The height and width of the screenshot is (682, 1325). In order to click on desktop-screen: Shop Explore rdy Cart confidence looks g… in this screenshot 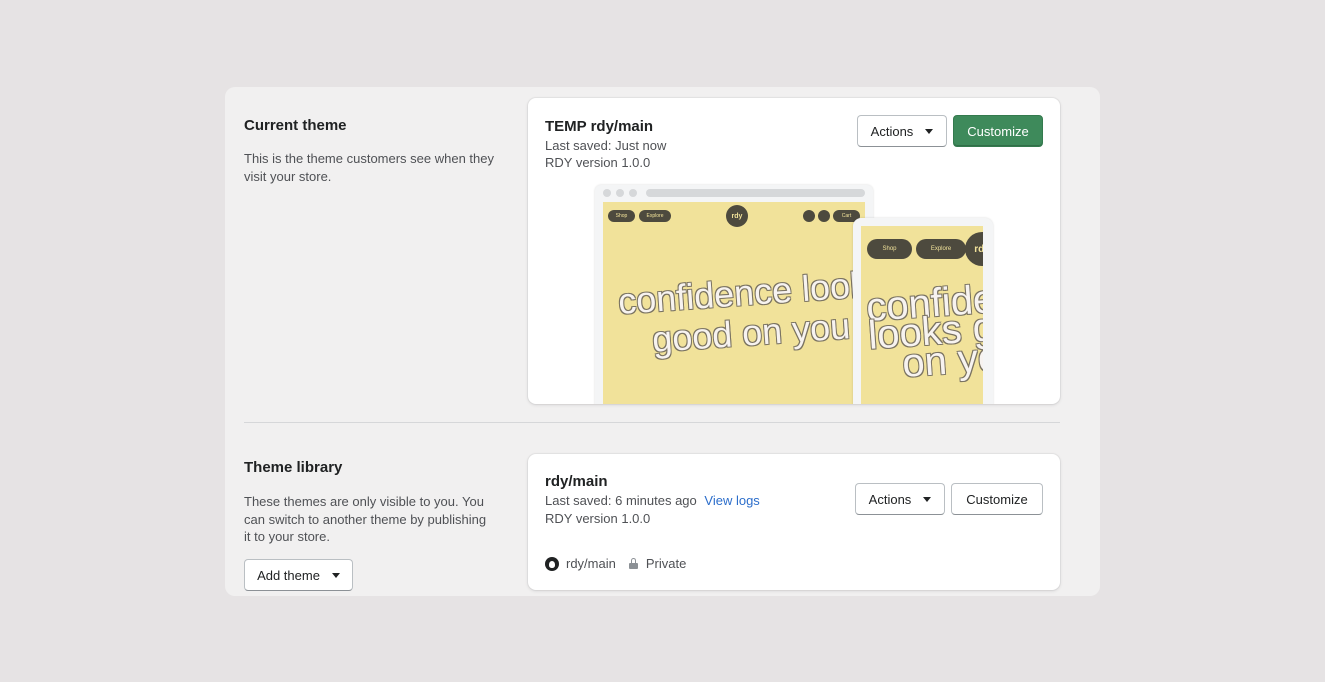, I will do `click(734, 303)`.